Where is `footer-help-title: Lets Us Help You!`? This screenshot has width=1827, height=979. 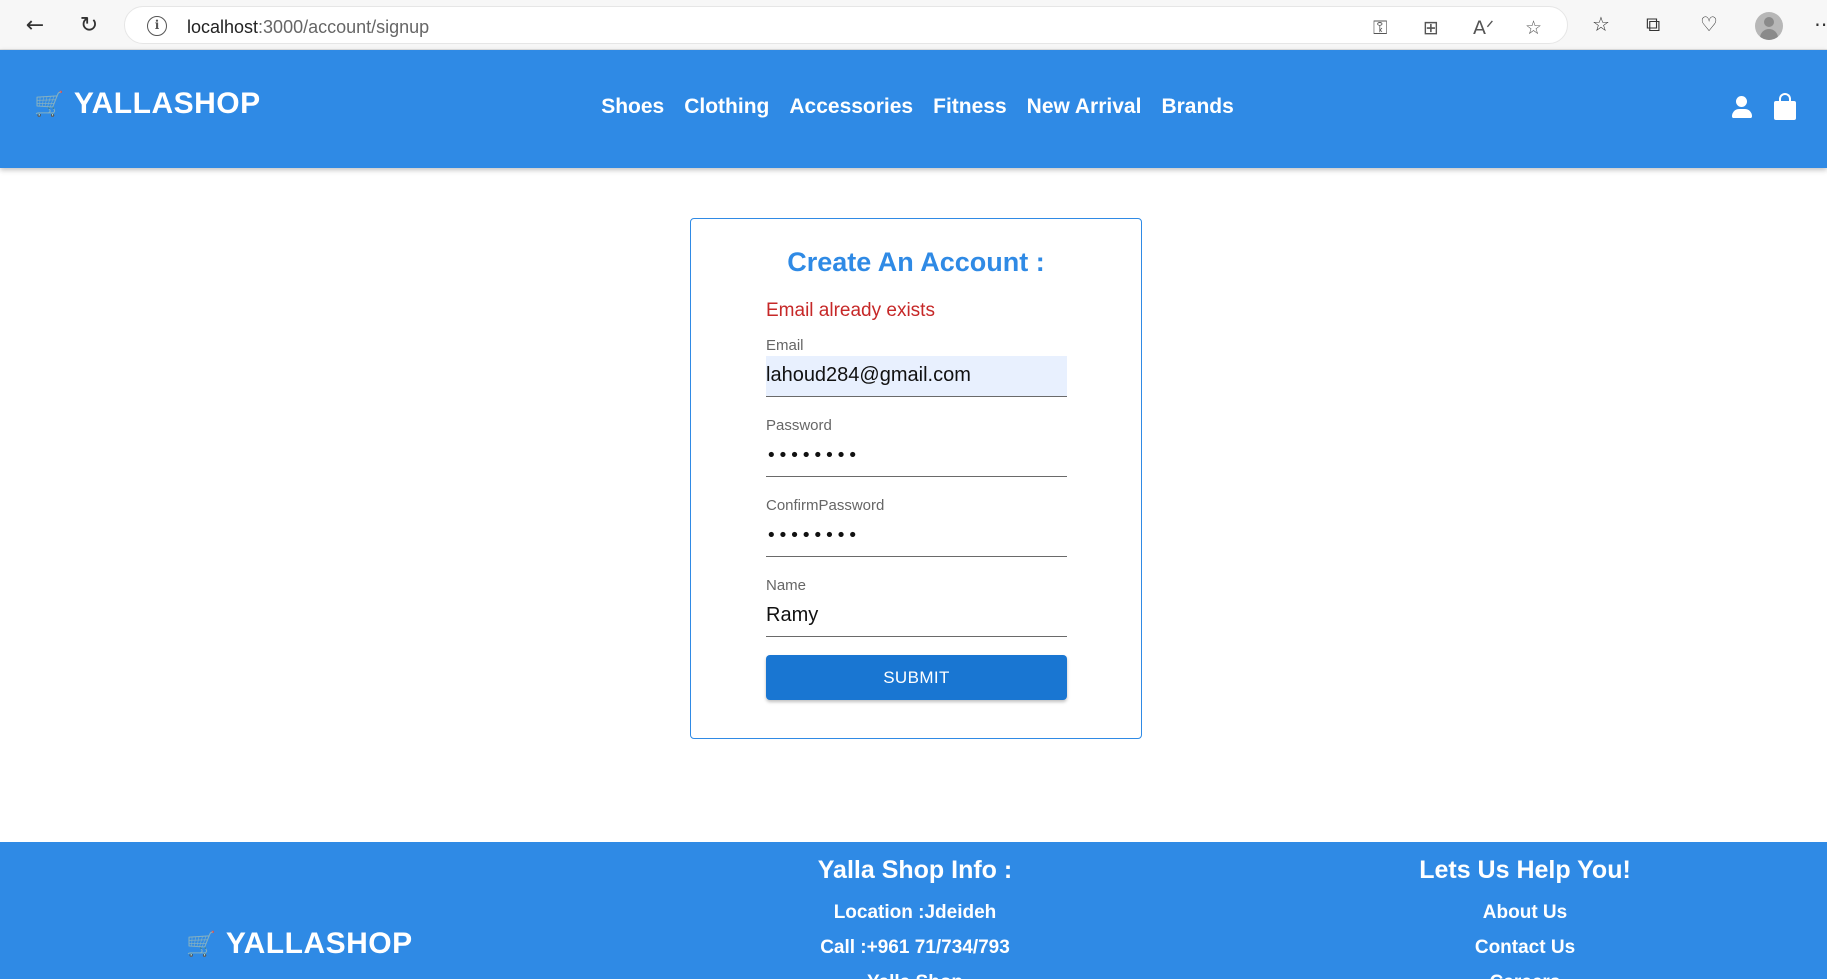
footer-help-title: Lets Us Help You! is located at coordinates (1525, 870).